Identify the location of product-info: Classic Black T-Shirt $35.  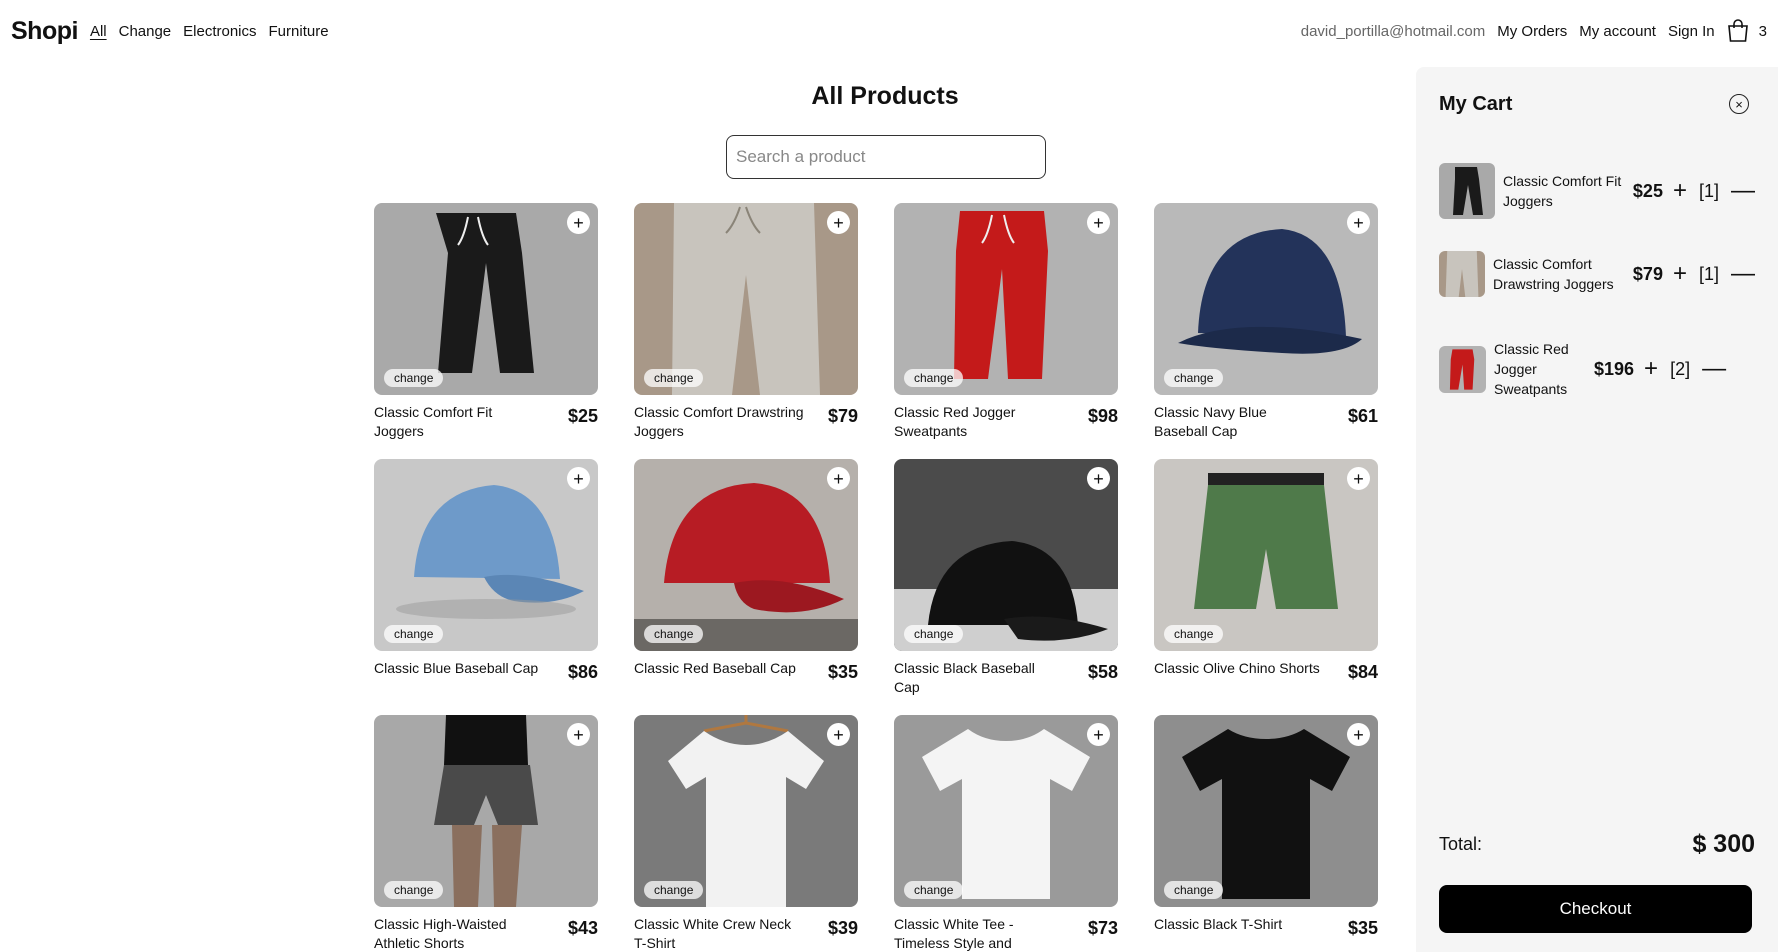
(1266, 927).